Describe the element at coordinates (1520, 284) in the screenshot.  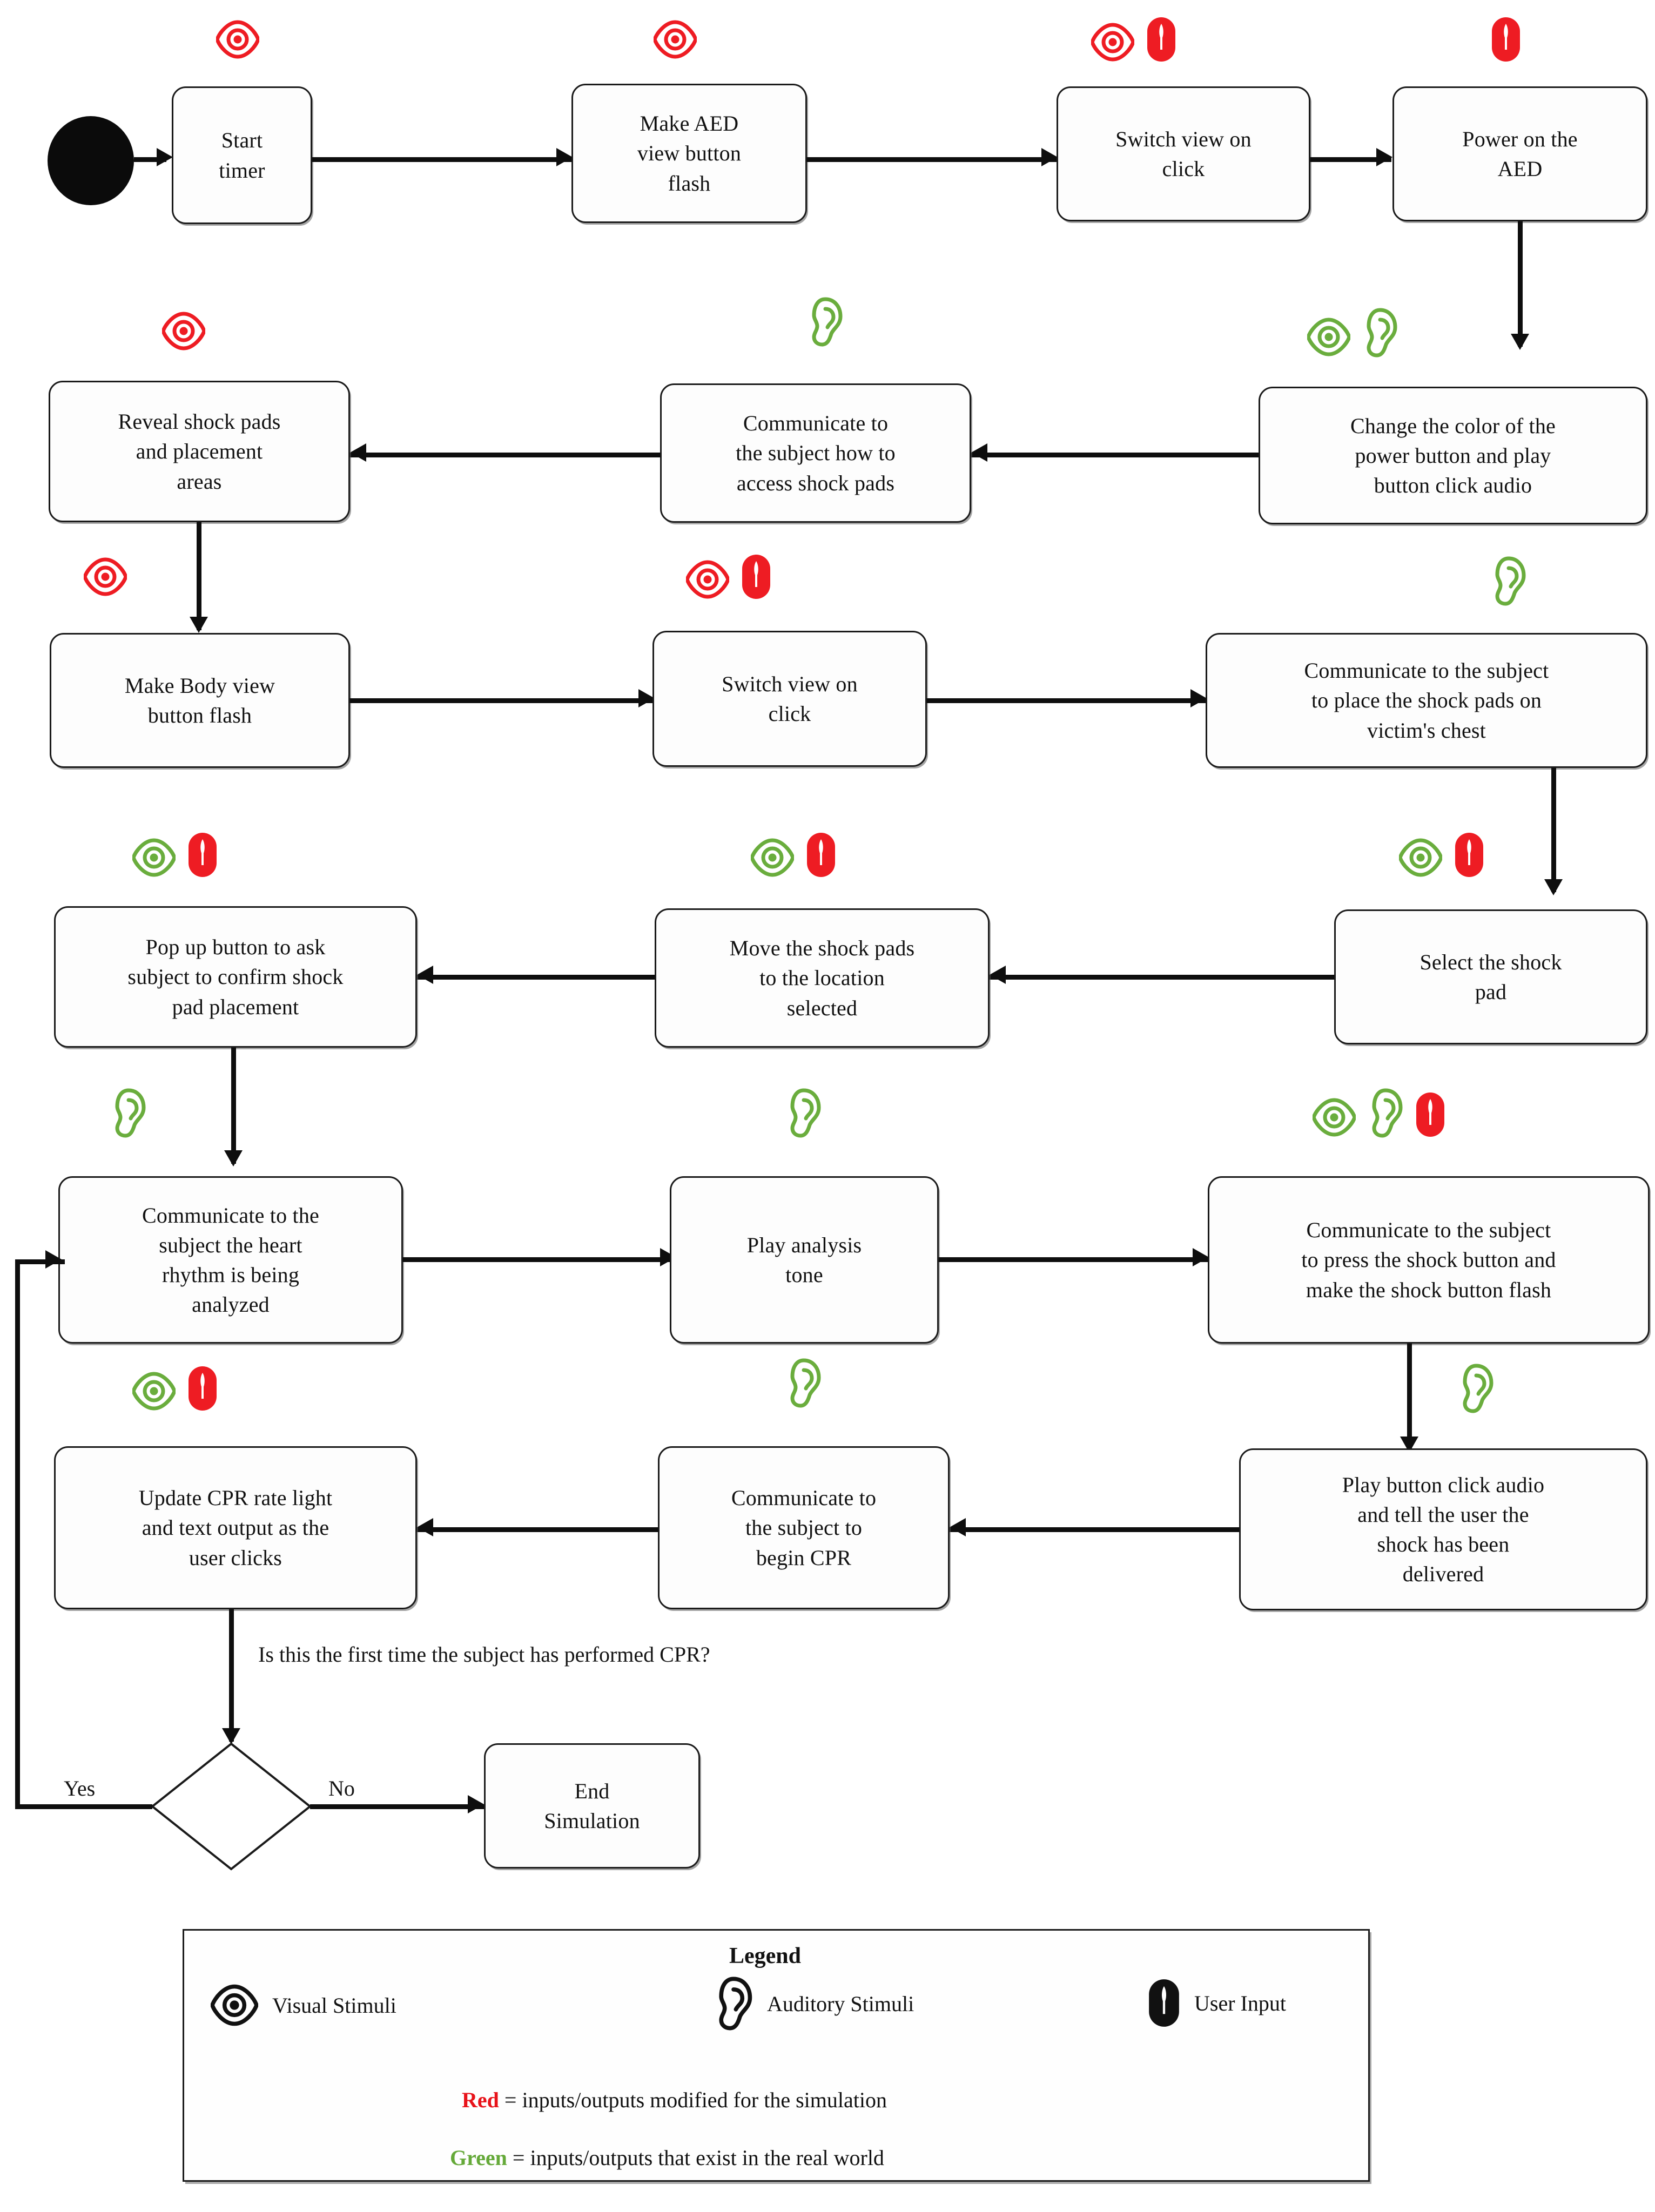
I see `connector-n4-to-n5` at that location.